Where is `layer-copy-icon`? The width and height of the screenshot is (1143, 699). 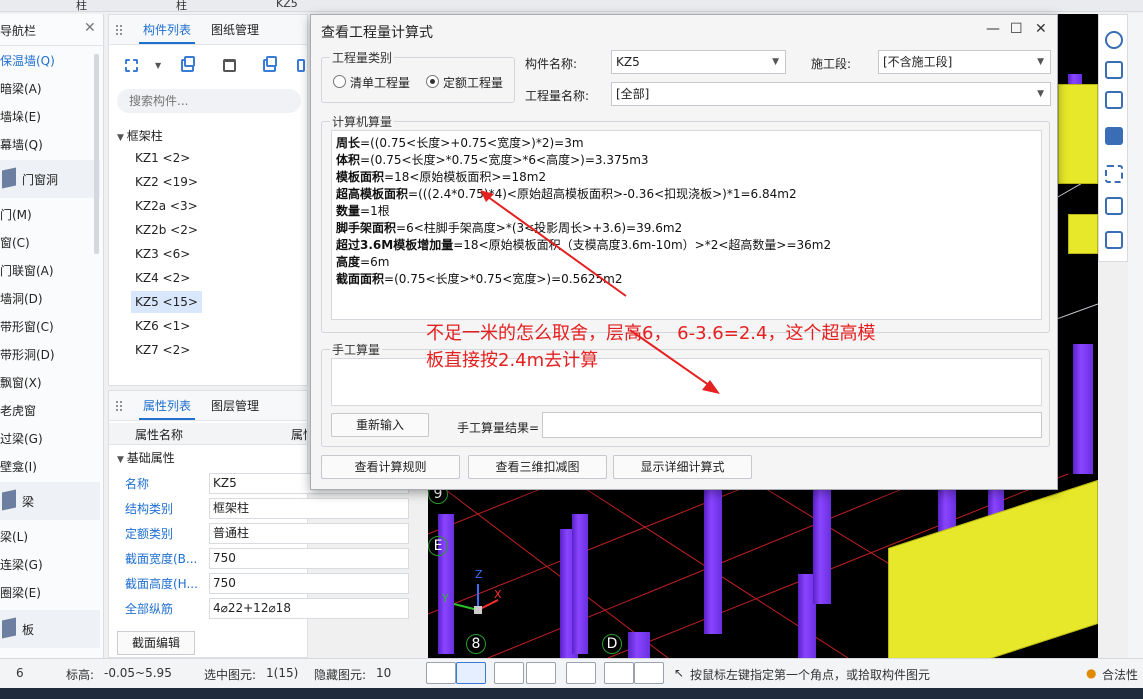
layer-copy-icon is located at coordinates (270, 66).